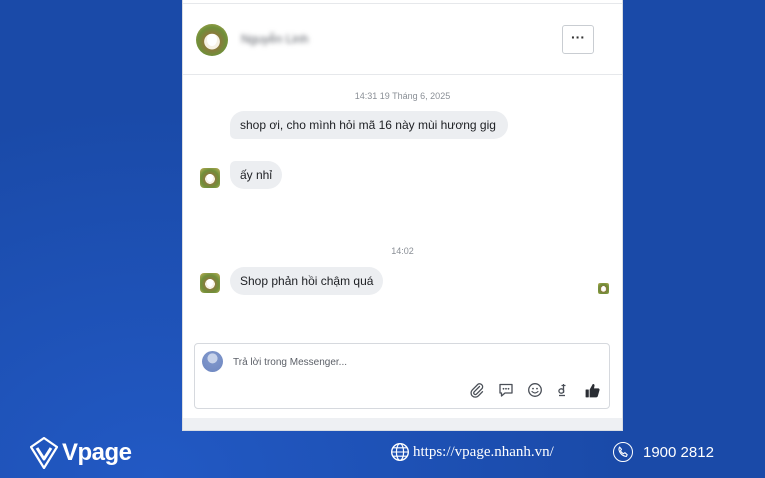 The image size is (765, 478). I want to click on vpage-logo: Vpage, so click(81, 453).